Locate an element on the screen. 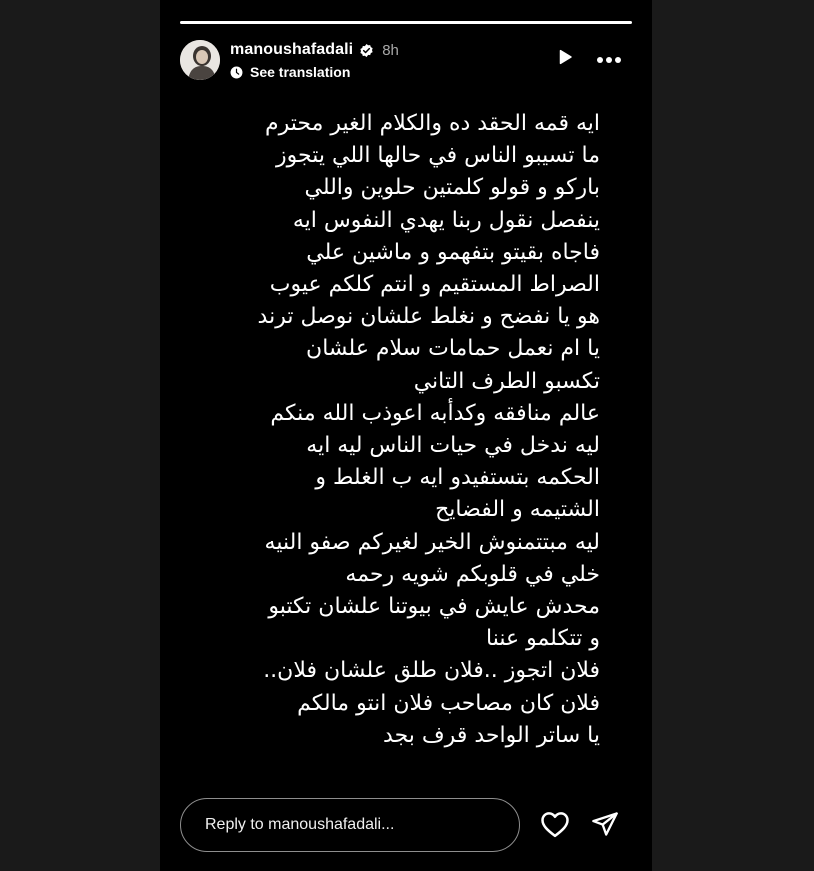 This screenshot has height=871, width=814. story-text-line: و تتكلمو عننا is located at coordinates (543, 639).